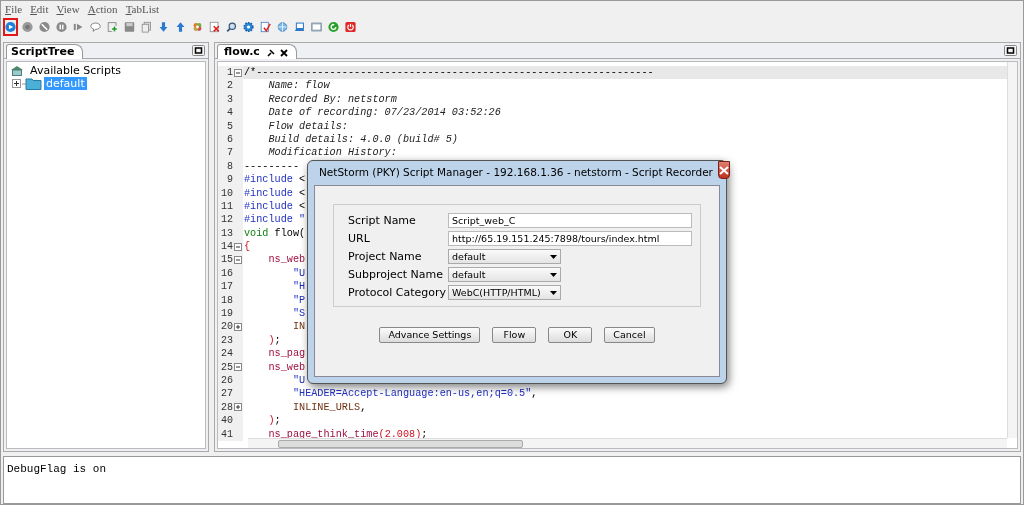  I want to click on field-label: URL, so click(359, 238).